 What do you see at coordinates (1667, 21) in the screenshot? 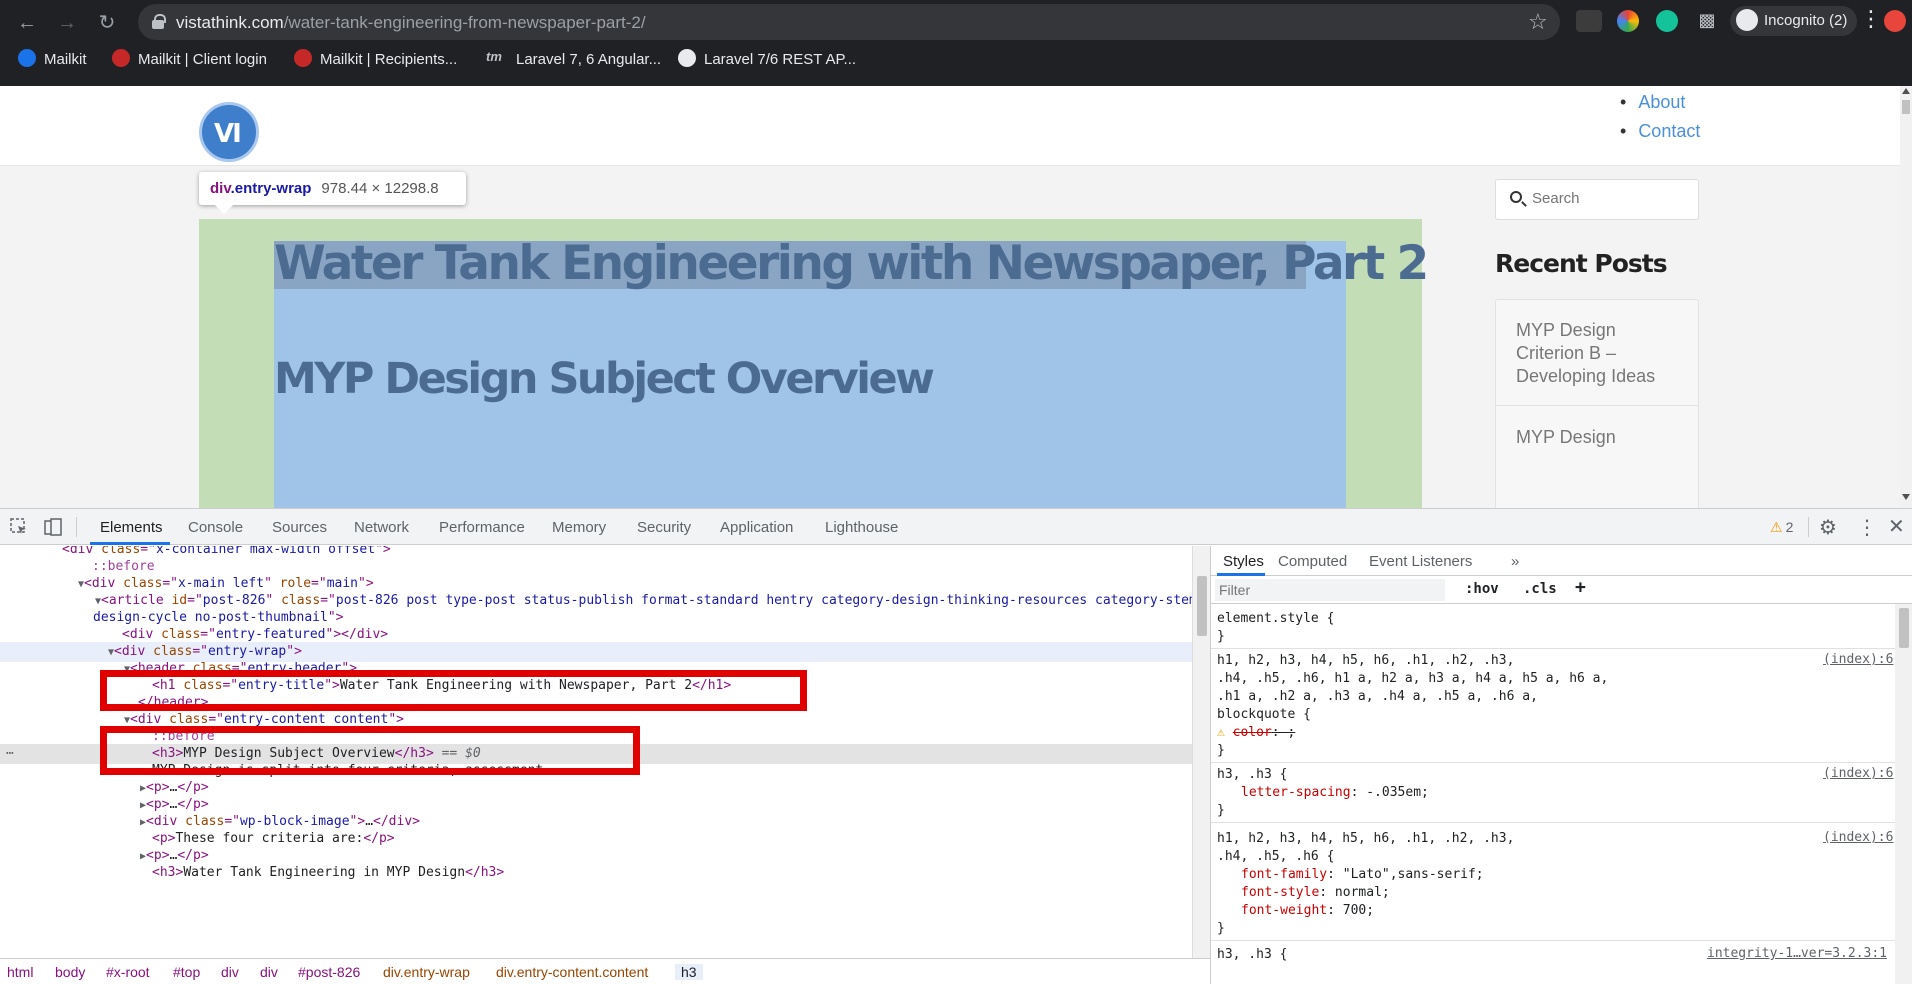
I see `grammarly-extension-icon` at bounding box center [1667, 21].